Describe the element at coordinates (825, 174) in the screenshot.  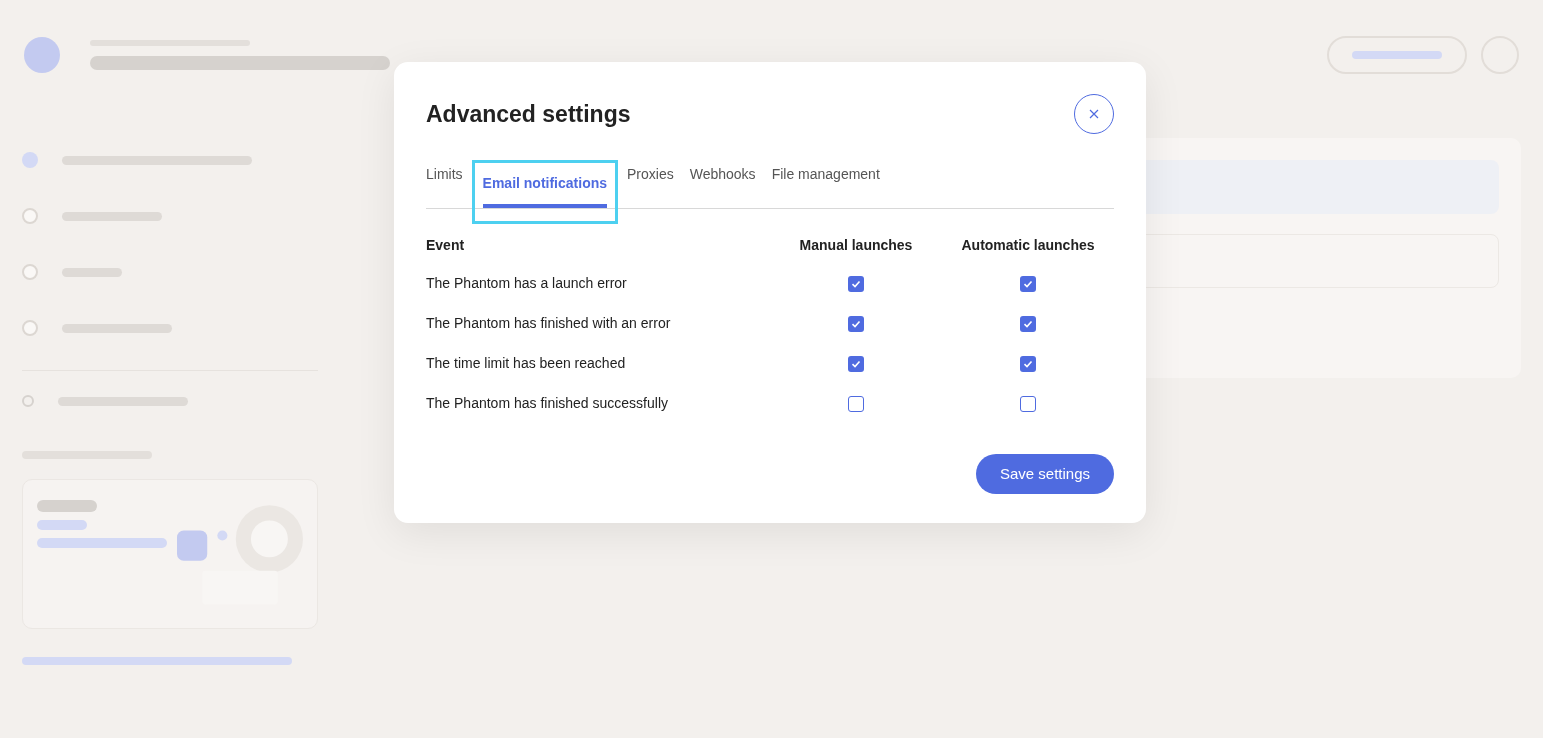
I see `tab: File management` at that location.